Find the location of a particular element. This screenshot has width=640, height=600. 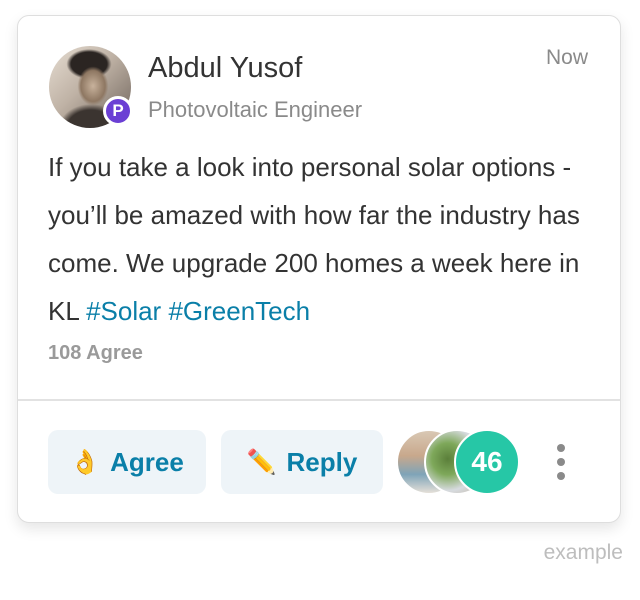

participants-count-bubble: 46 is located at coordinates (487, 462).